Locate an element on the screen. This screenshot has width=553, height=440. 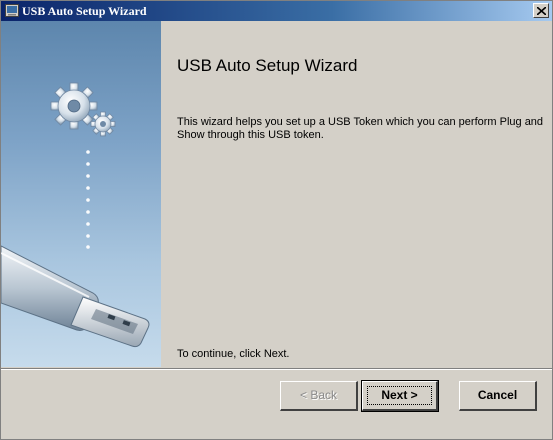
cancel-button: Cancel is located at coordinates (498, 396).